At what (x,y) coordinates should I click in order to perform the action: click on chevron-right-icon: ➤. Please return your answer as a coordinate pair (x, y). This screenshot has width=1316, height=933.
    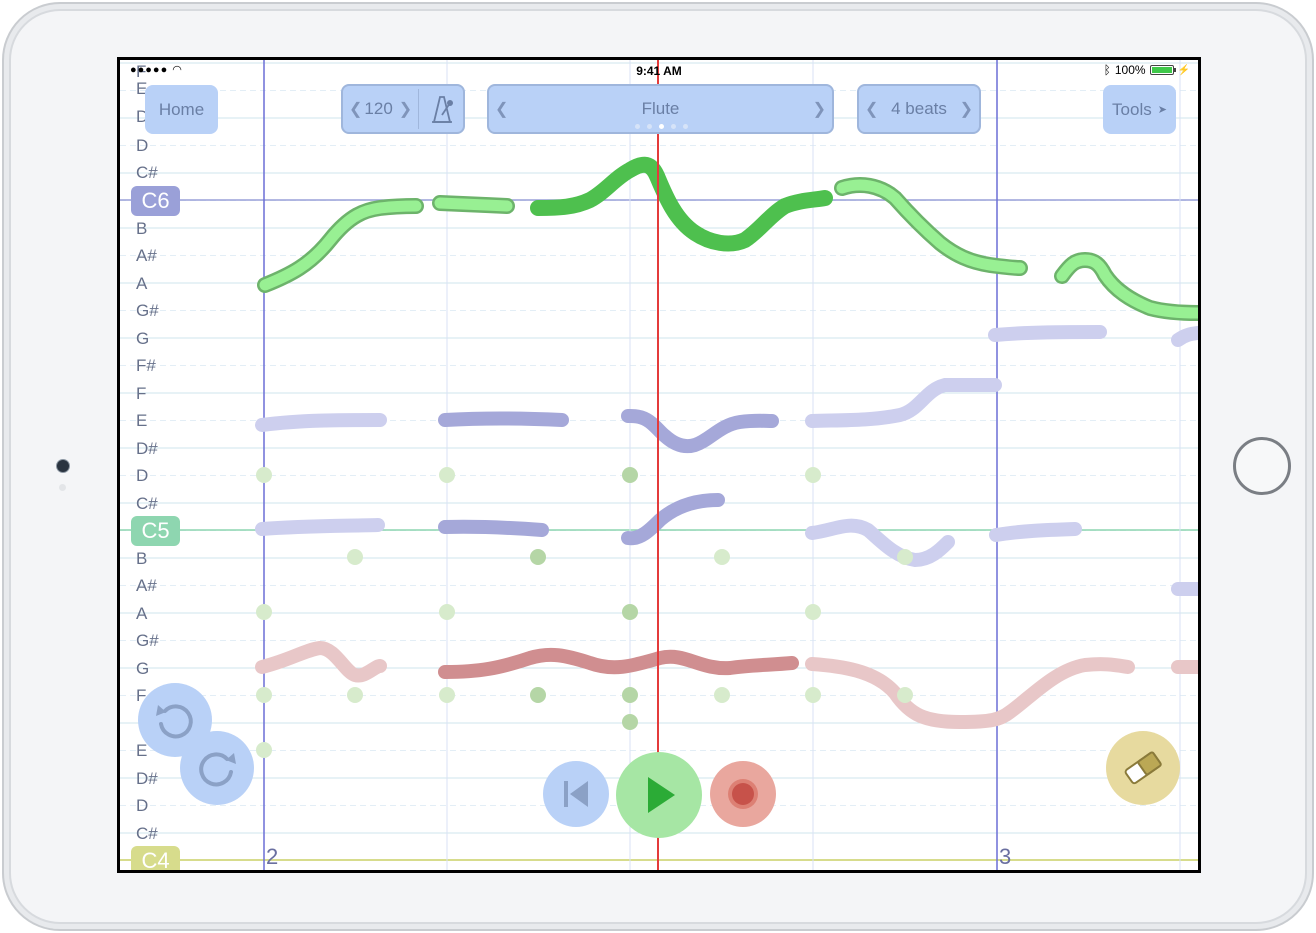
    Looking at the image, I should click on (1162, 110).